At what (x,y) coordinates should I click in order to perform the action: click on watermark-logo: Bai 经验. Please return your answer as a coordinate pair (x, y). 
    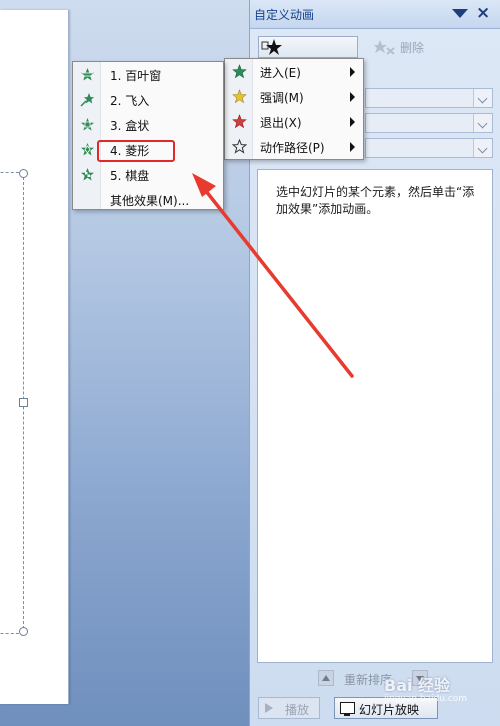
    Looking at the image, I should click on (417, 685).